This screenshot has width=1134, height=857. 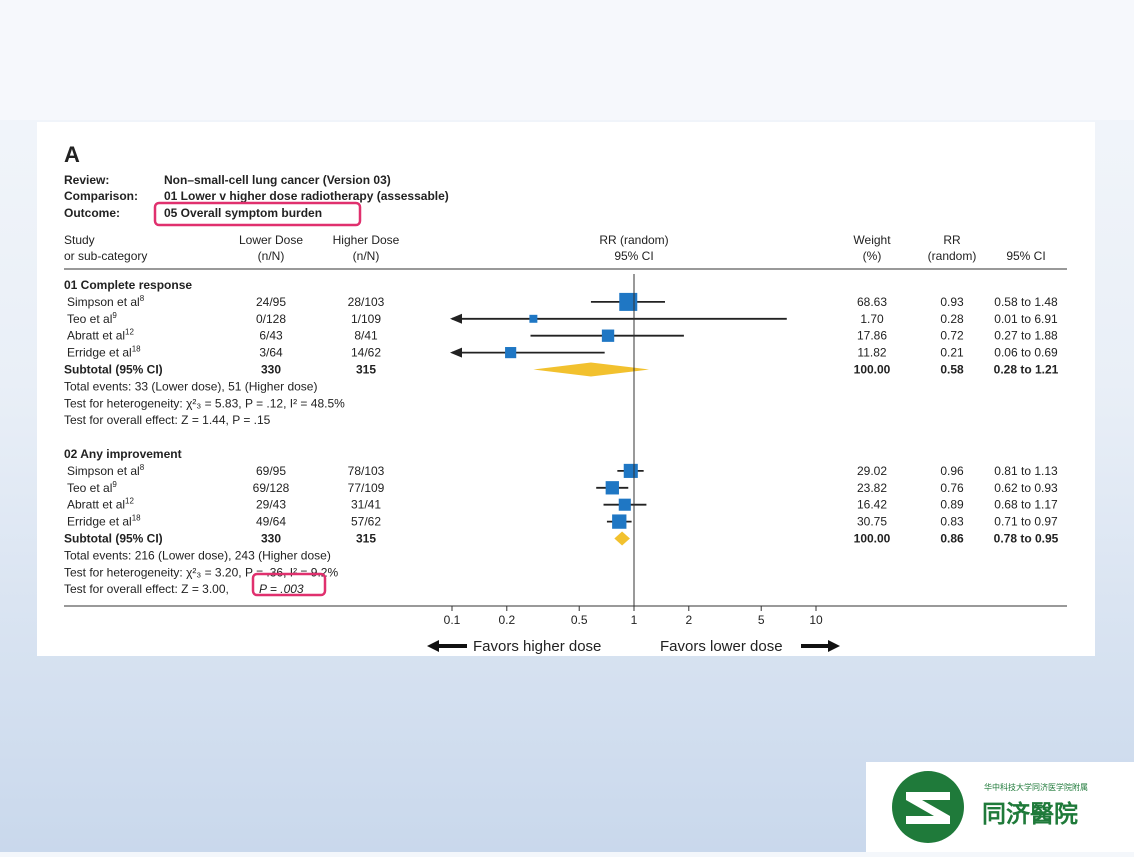 I want to click on study-weight: 68.63, so click(x=872, y=302).